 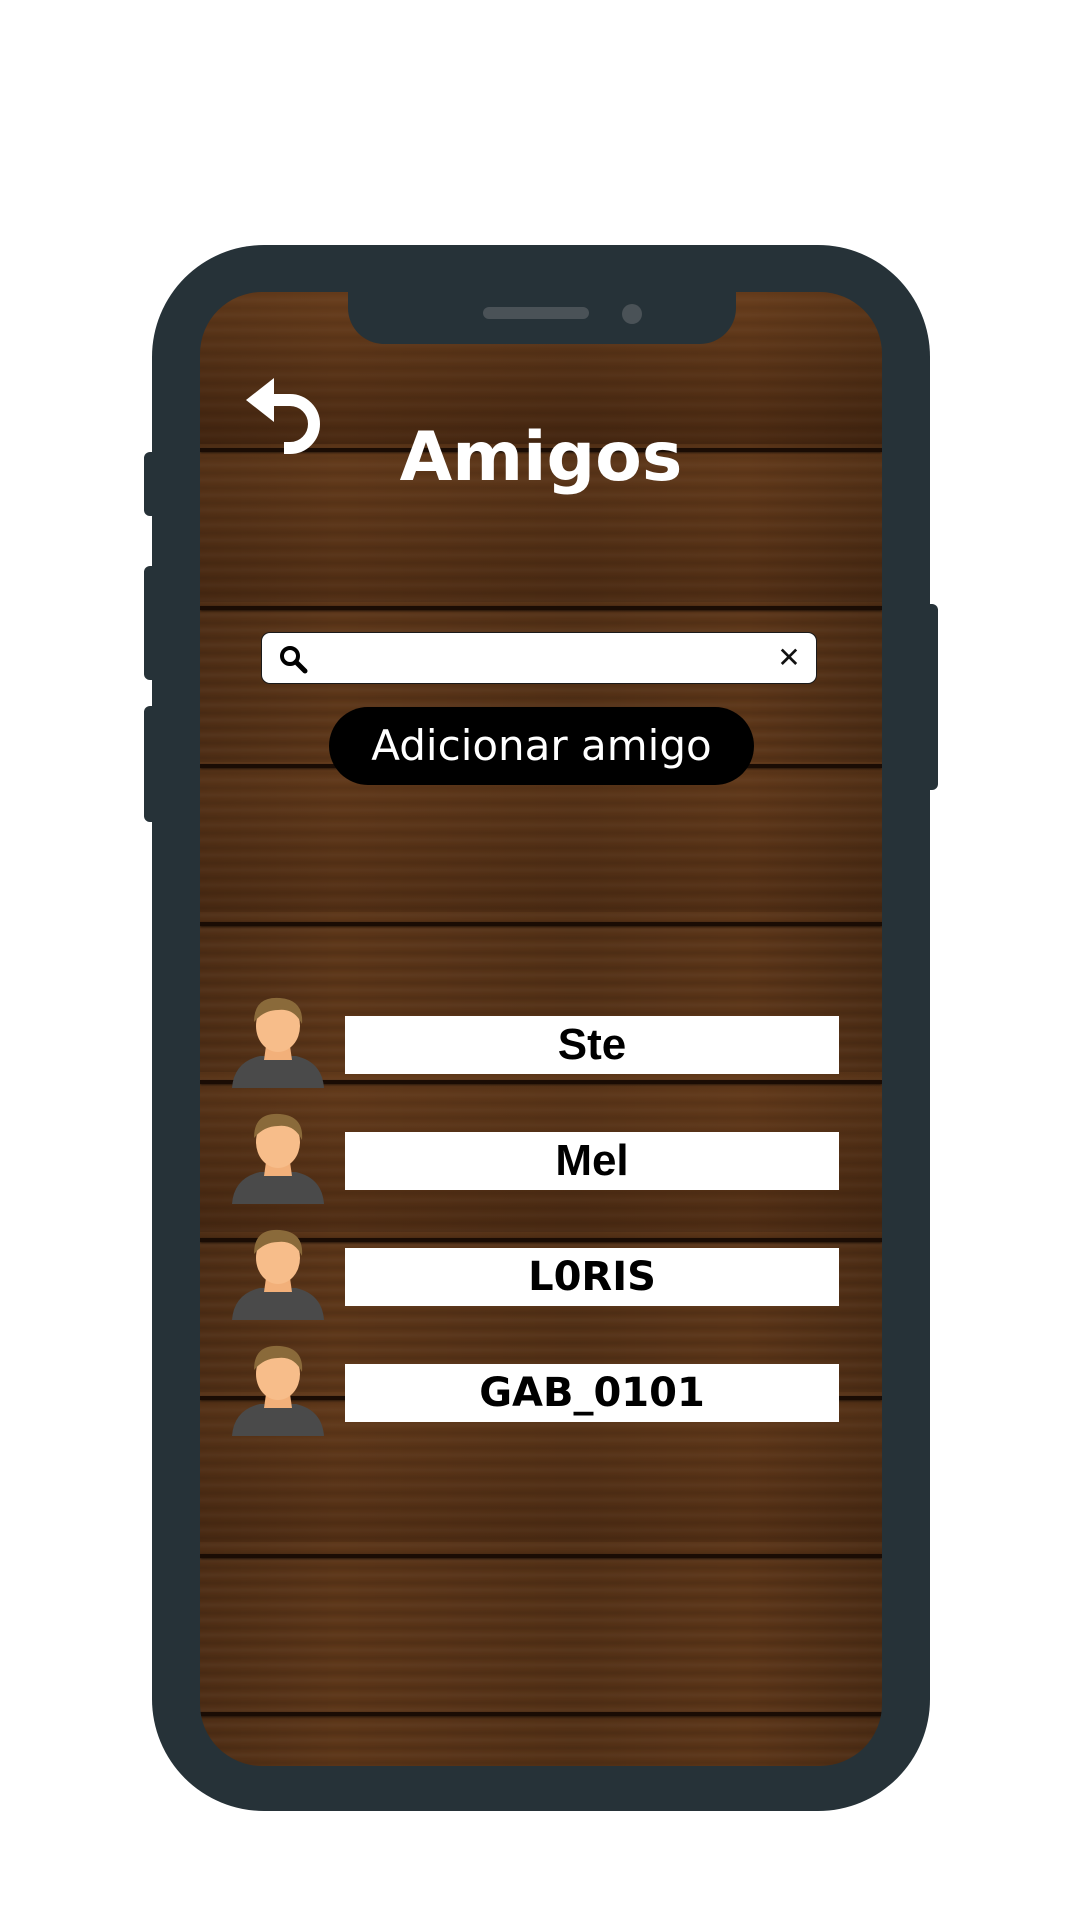 What do you see at coordinates (592, 1277) in the screenshot?
I see `friend-name: L0RIS` at bounding box center [592, 1277].